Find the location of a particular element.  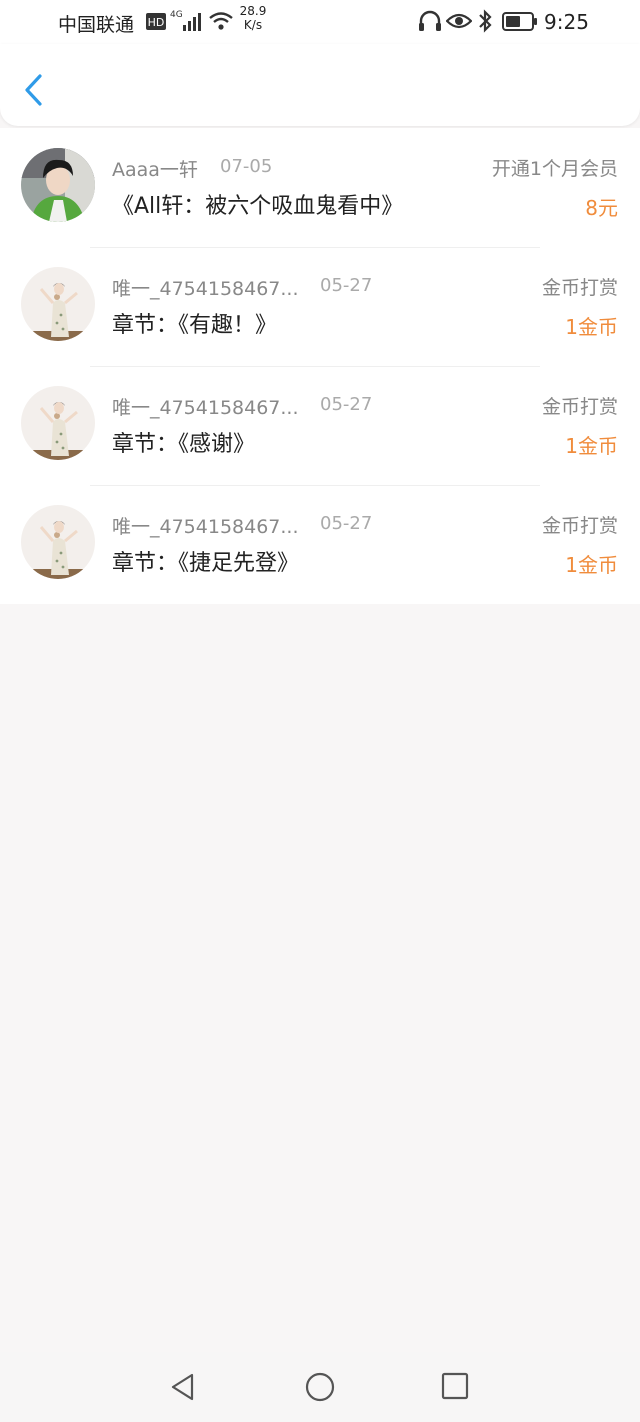

record-type: 开通1个月会员 is located at coordinates (554, 169).